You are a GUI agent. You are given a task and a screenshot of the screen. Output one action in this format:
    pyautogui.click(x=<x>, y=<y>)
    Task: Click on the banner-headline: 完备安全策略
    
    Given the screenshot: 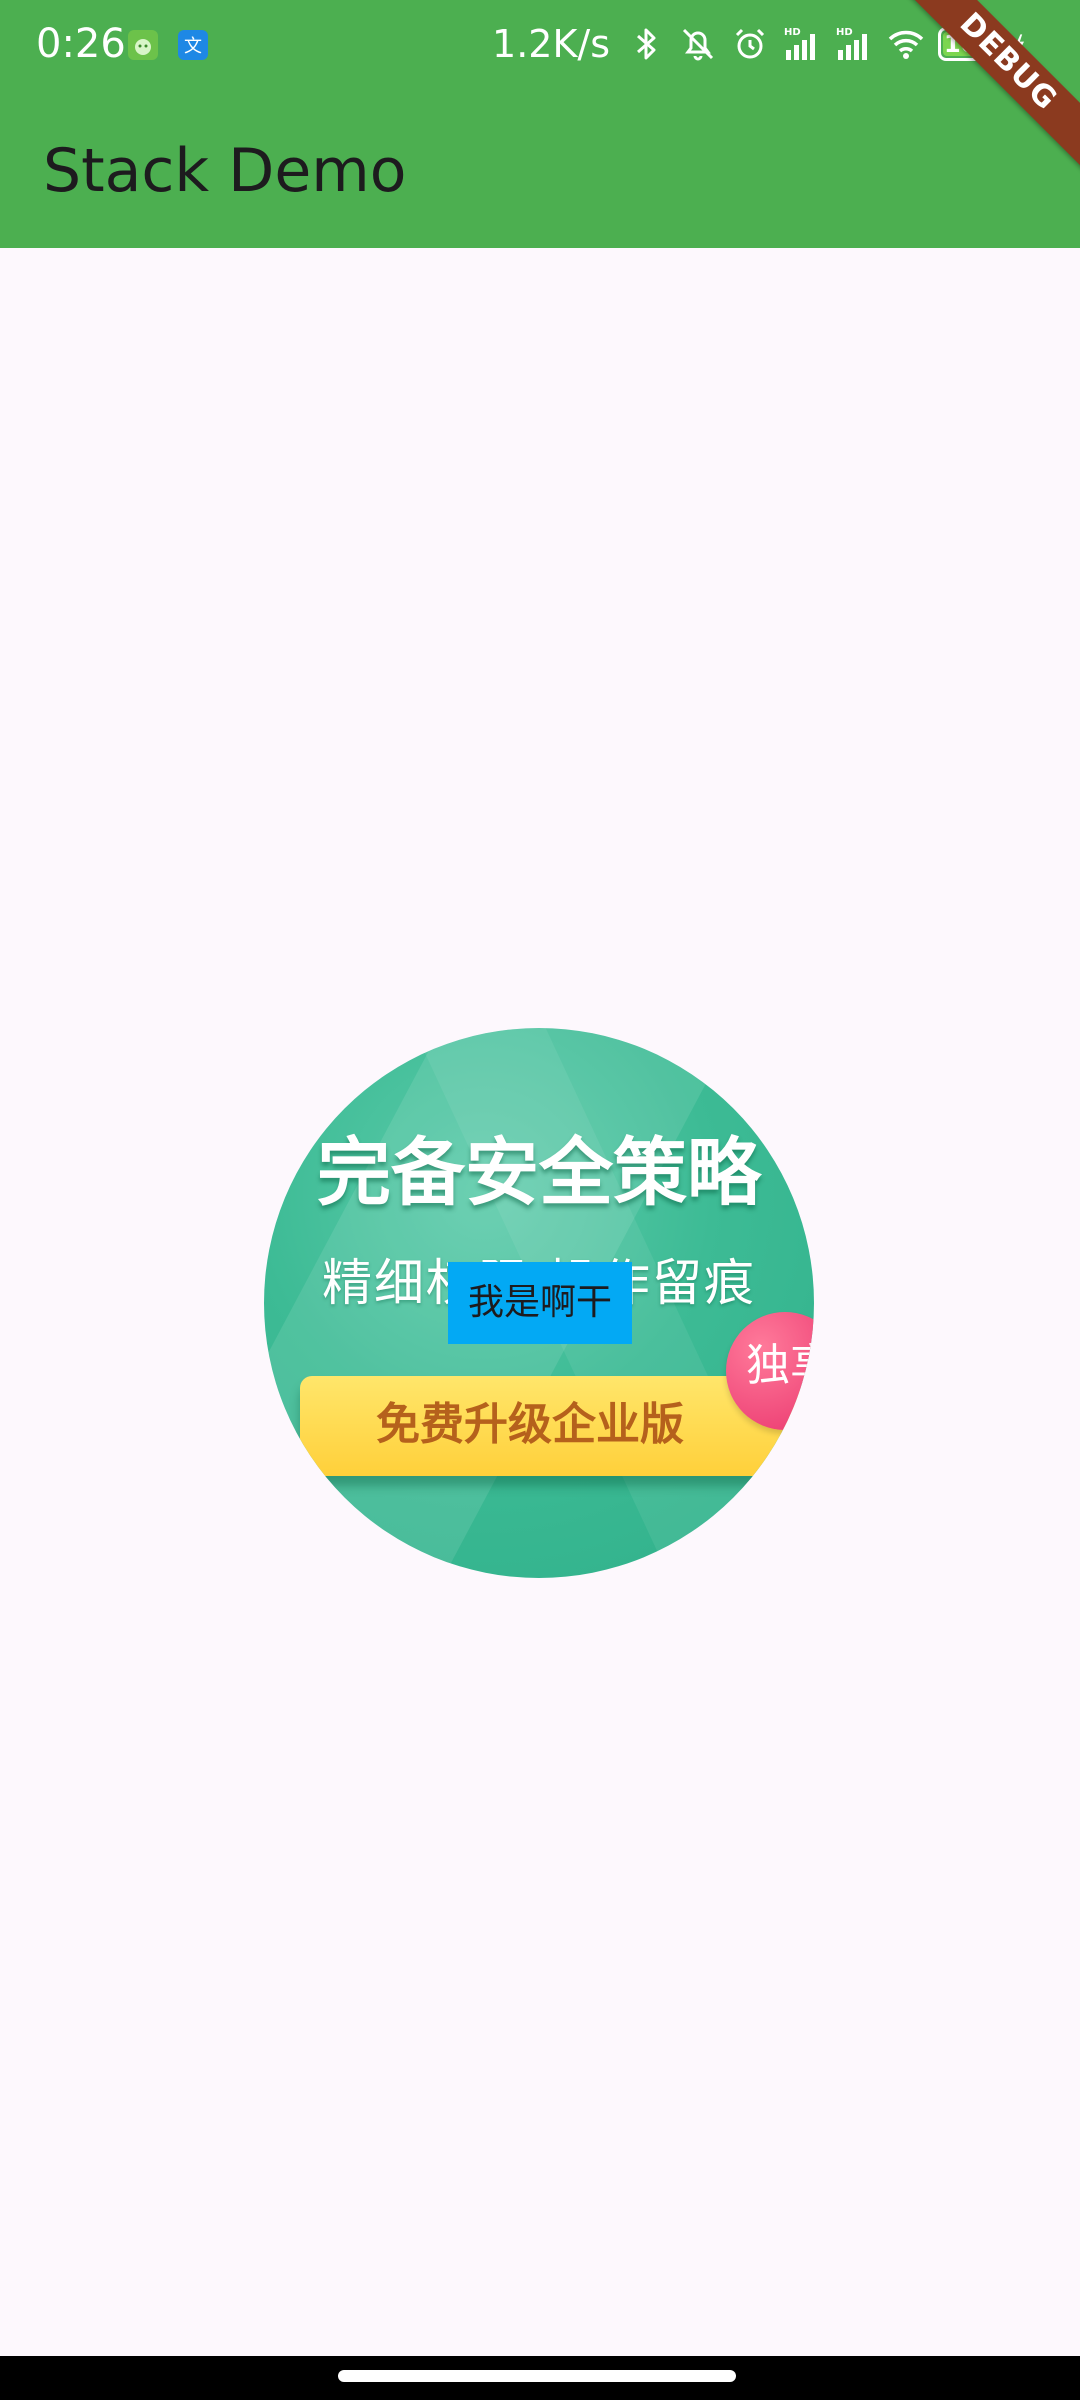 What is the action you would take?
    pyautogui.click(x=539, y=1173)
    